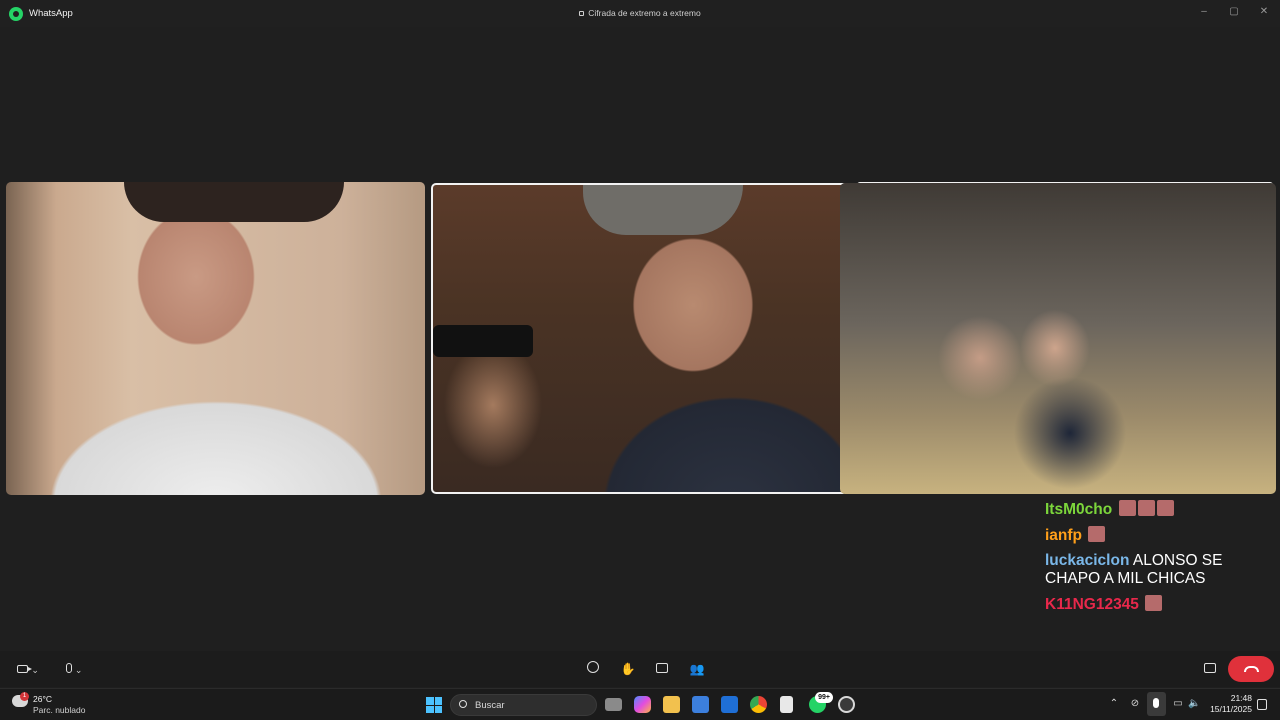 The width and height of the screenshot is (1280, 720). I want to click on maximize-button: ▢, so click(1234, 12).